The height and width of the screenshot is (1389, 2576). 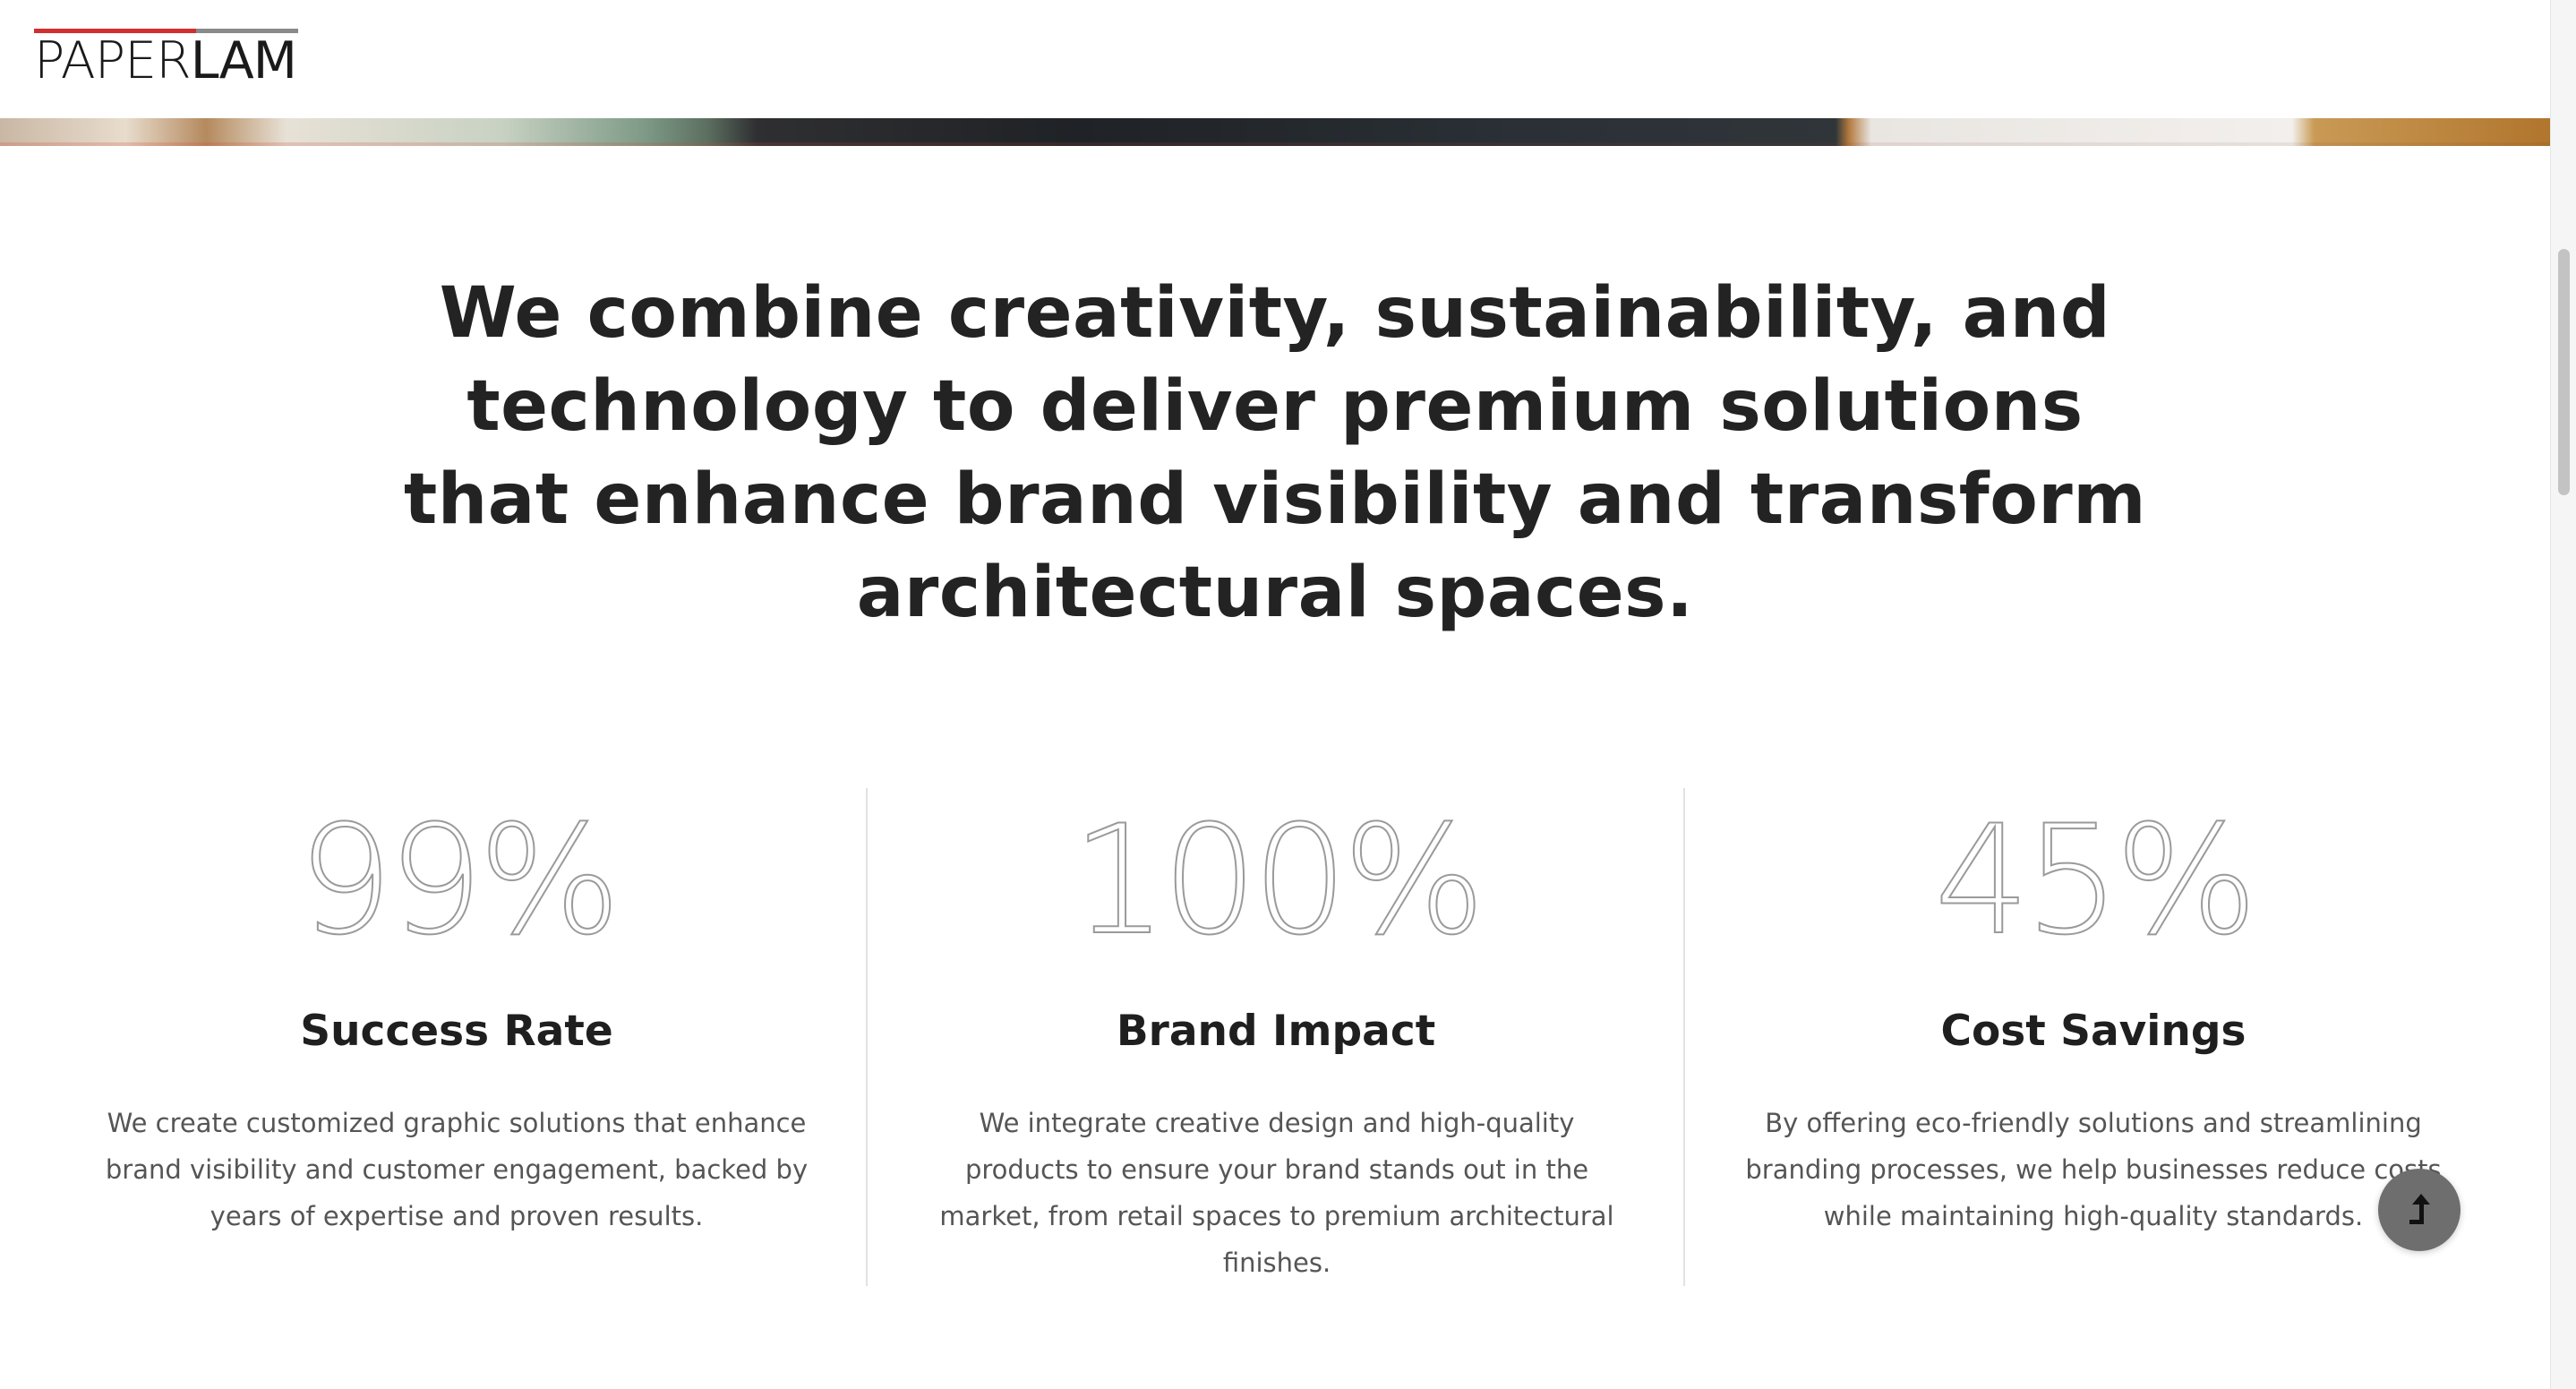 What do you see at coordinates (1275, 144) in the screenshot?
I see `hero-image-edge` at bounding box center [1275, 144].